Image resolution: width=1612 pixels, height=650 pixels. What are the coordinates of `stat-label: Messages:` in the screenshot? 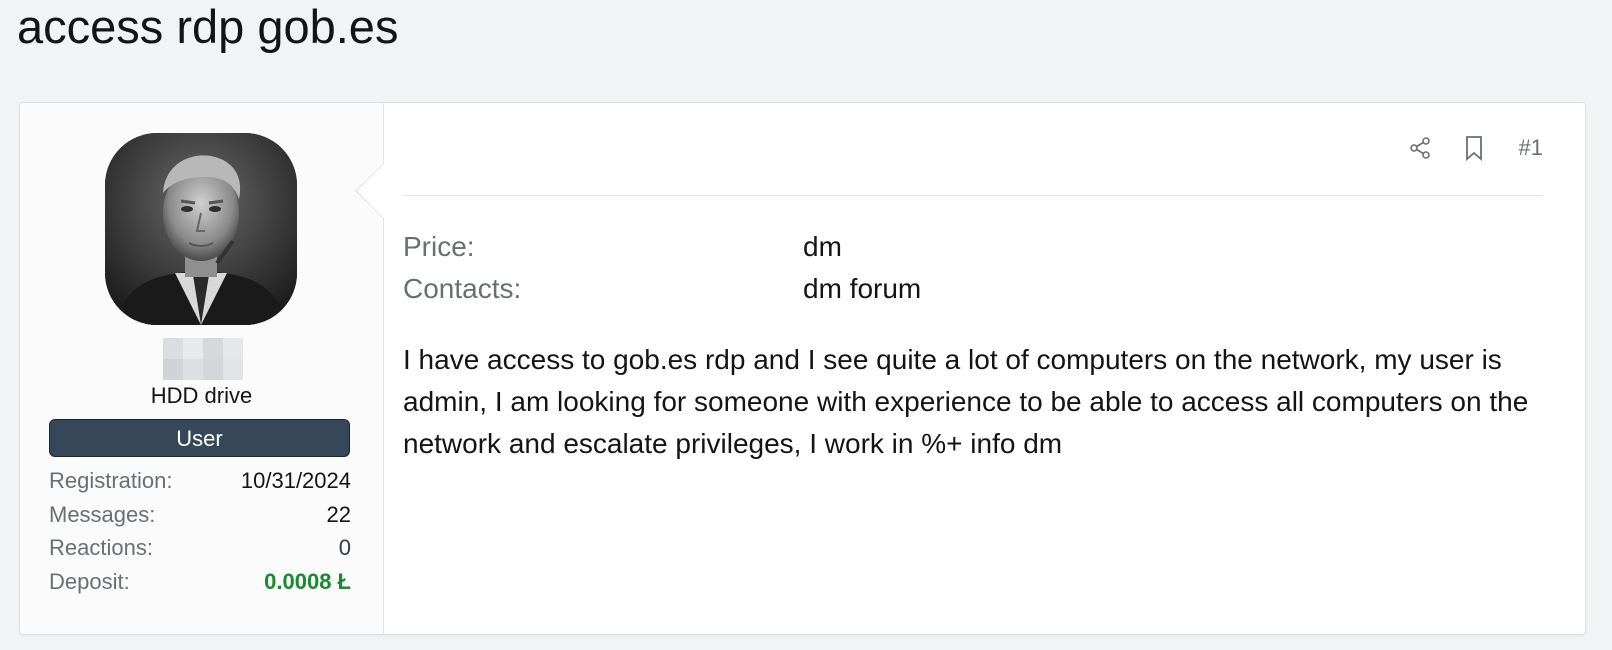 It's located at (102, 514).